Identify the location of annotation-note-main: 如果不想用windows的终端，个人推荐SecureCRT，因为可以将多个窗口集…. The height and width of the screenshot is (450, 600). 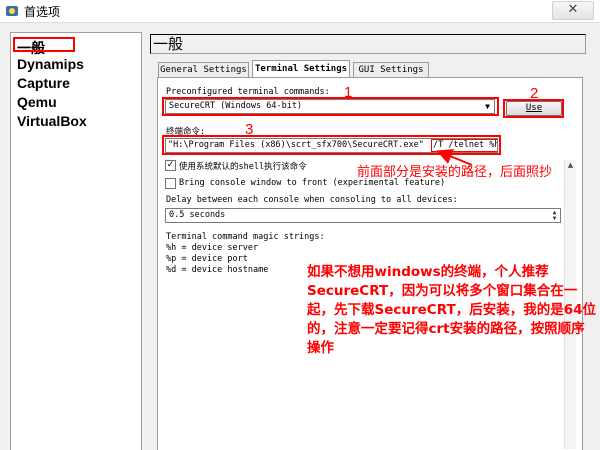
(451, 310).